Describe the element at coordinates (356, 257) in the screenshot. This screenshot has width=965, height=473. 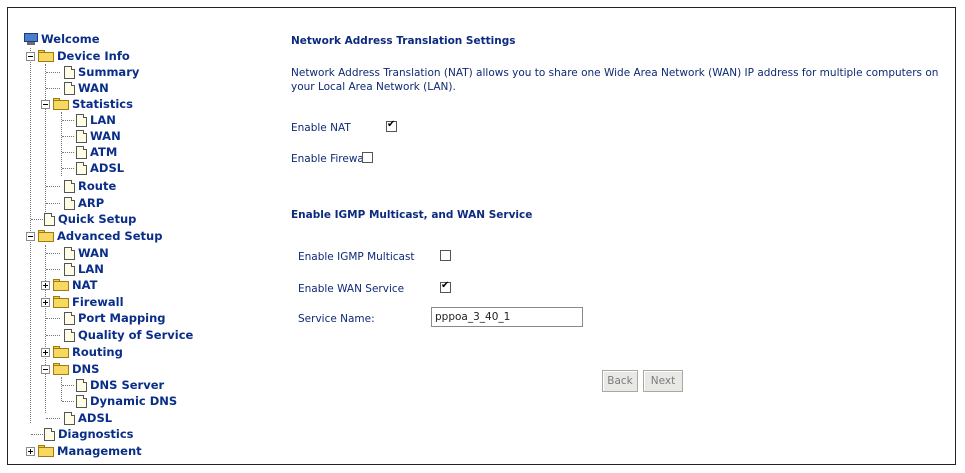
I see `igmp-multicast-label: Enable IGMP Multicast` at that location.